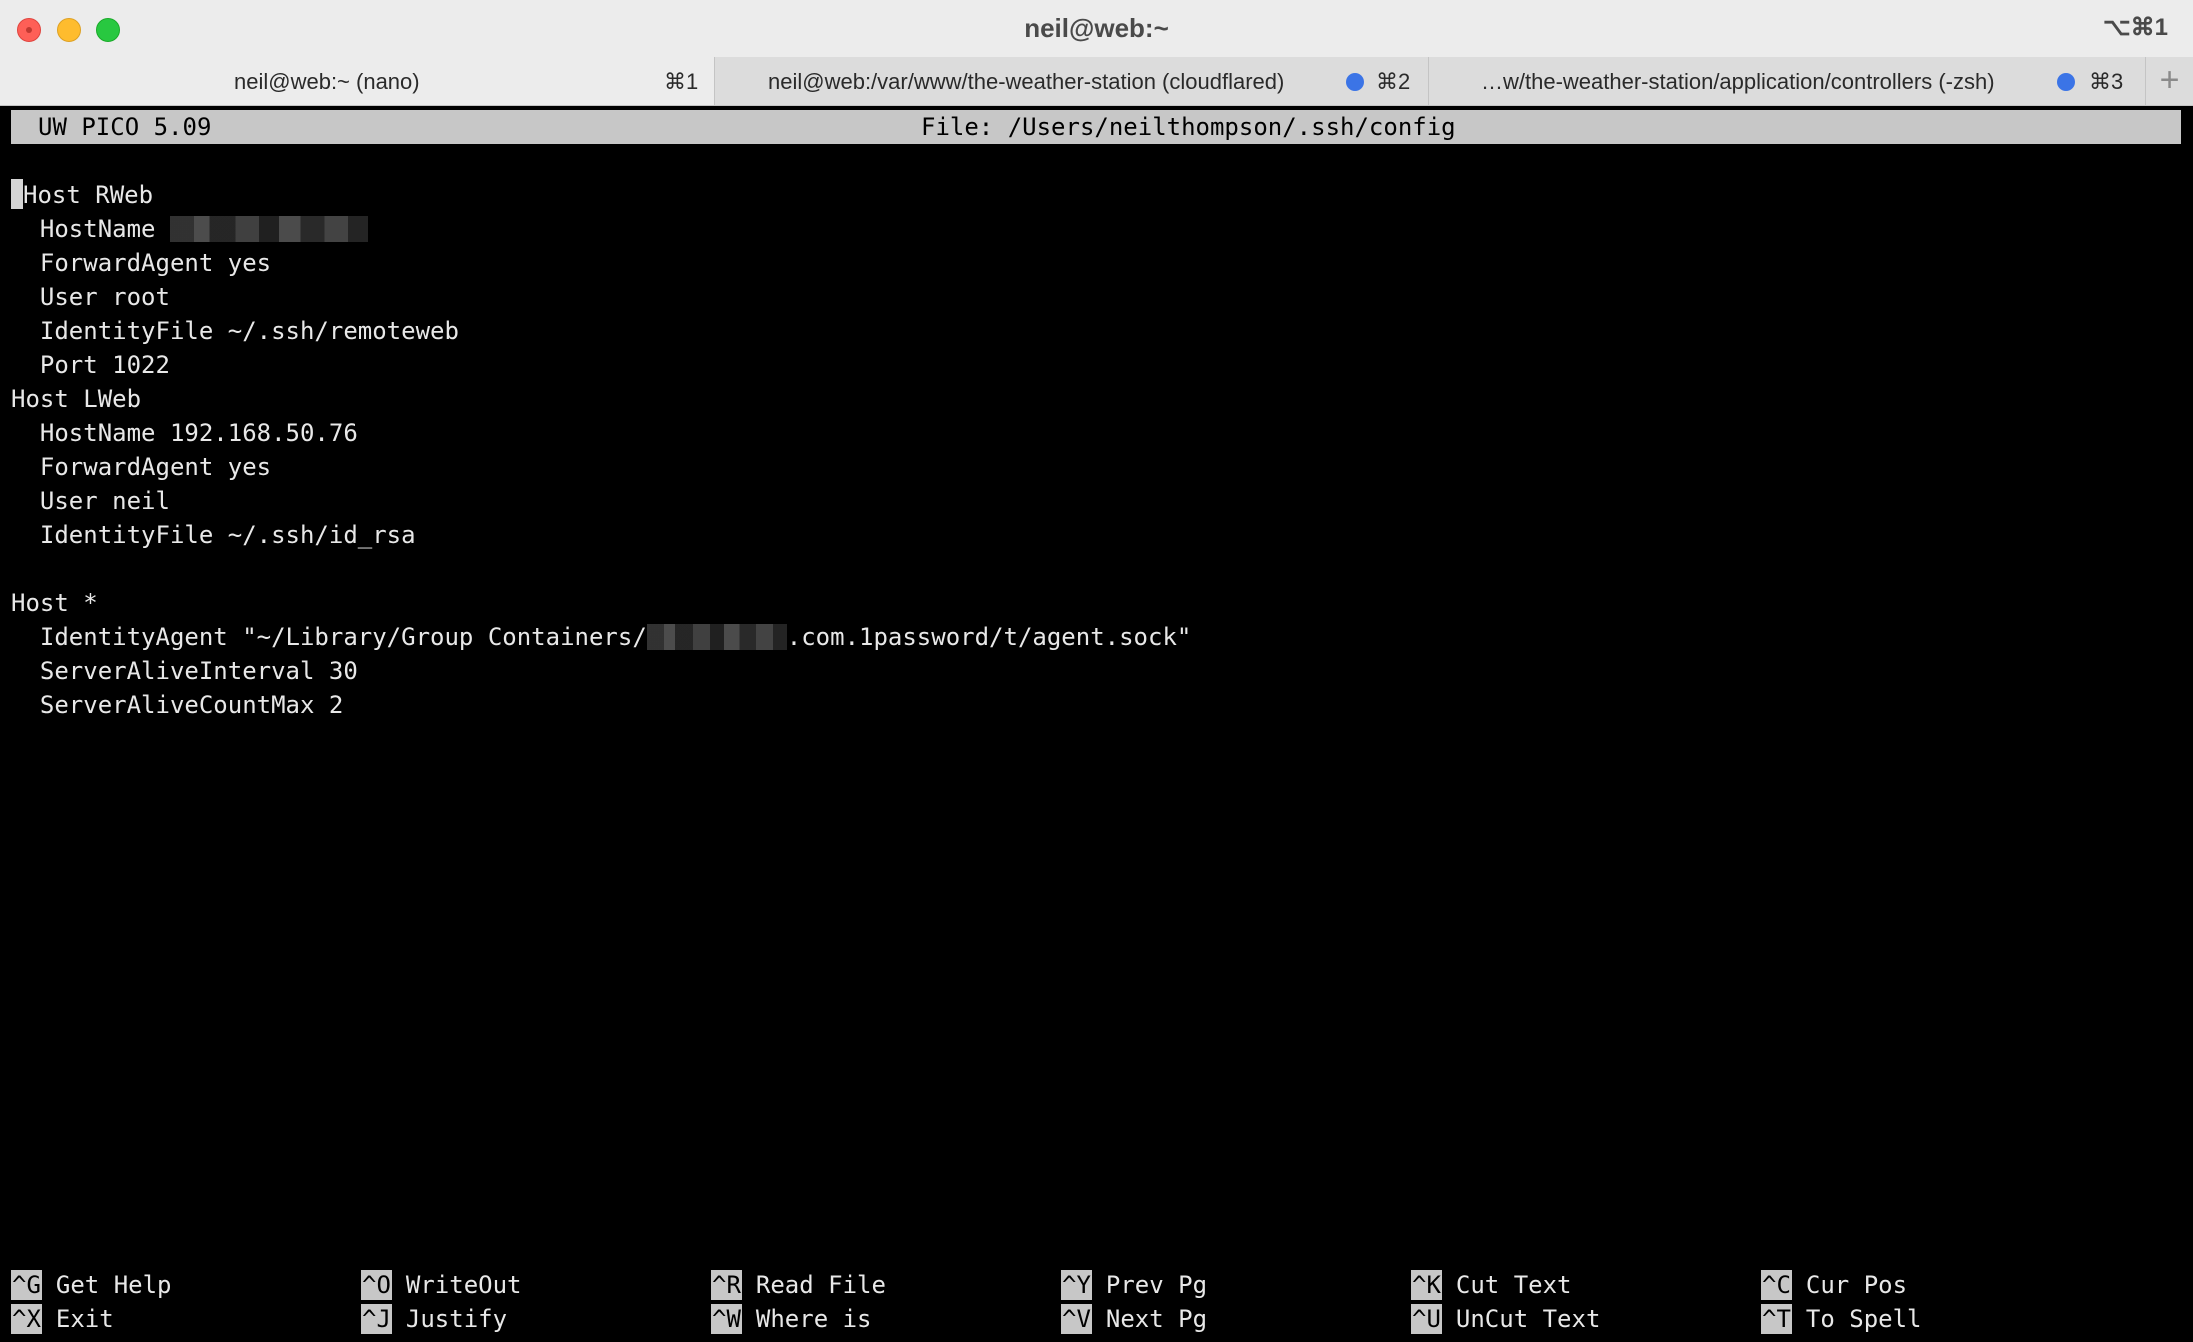  What do you see at coordinates (601, 399) in the screenshot?
I see `buffer-line: Host LWeb` at bounding box center [601, 399].